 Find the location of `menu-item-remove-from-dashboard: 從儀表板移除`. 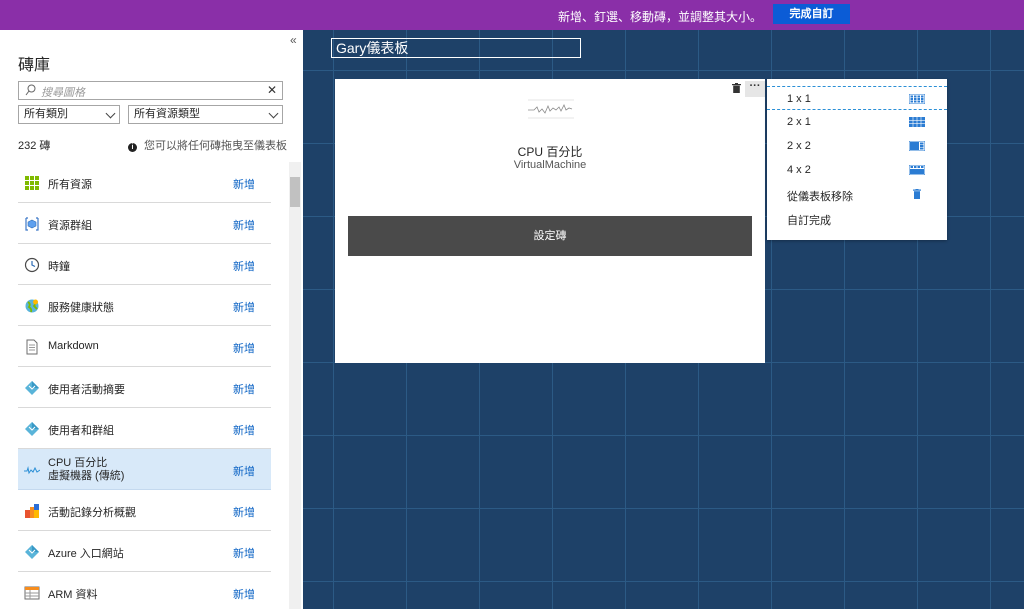

menu-item-remove-from-dashboard: 從儀表板移除 is located at coordinates (857, 194).